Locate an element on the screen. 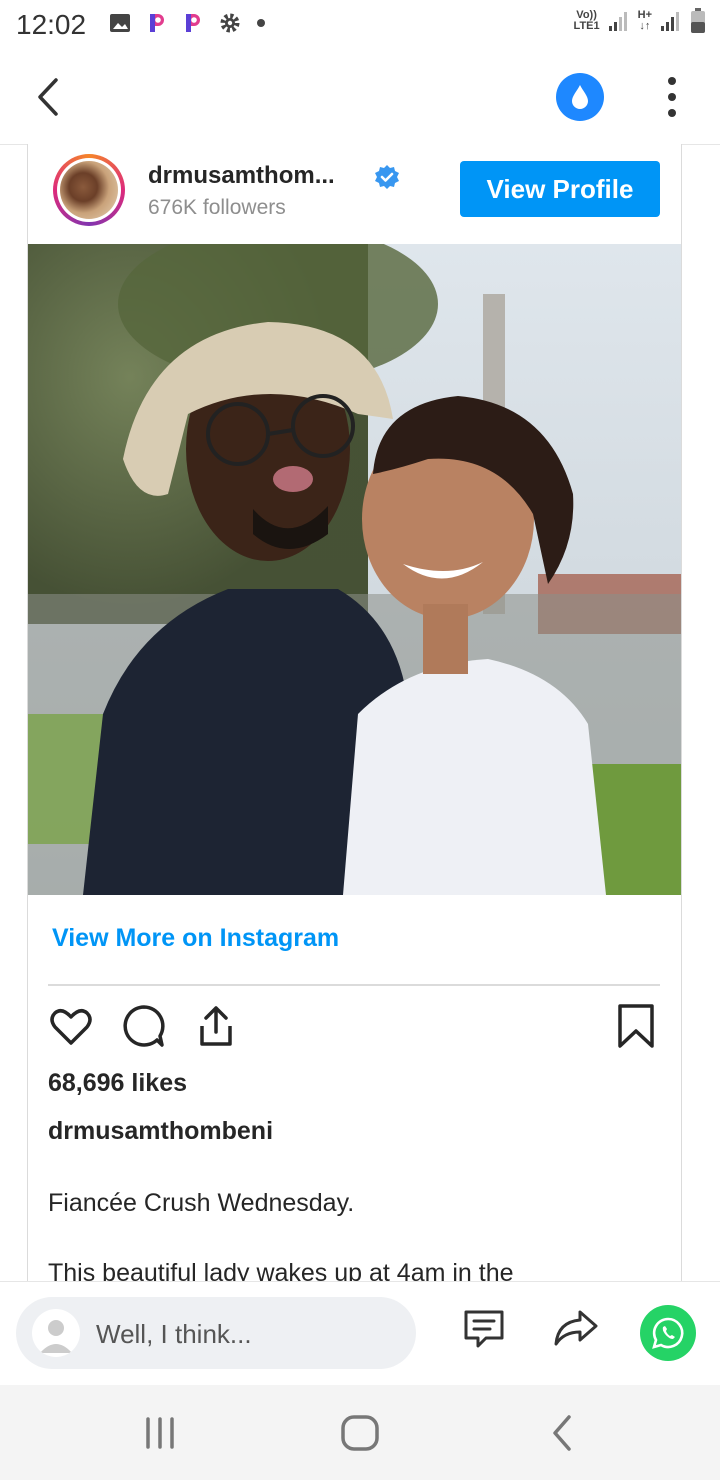 This screenshot has width=720, height=1480. dot-icon is located at coordinates (261, 23).